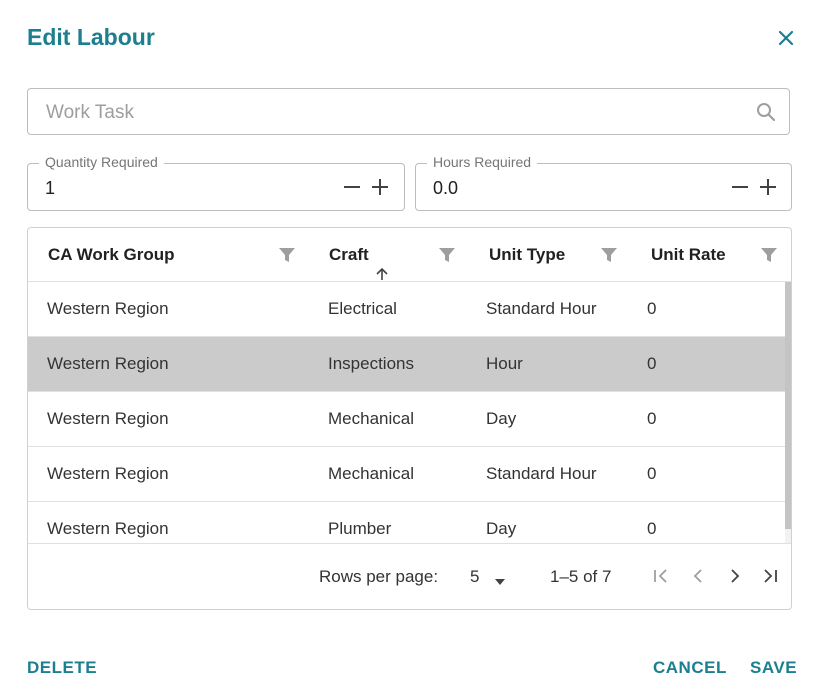  Describe the element at coordinates (770, 576) in the screenshot. I see `last-page-icon` at that location.